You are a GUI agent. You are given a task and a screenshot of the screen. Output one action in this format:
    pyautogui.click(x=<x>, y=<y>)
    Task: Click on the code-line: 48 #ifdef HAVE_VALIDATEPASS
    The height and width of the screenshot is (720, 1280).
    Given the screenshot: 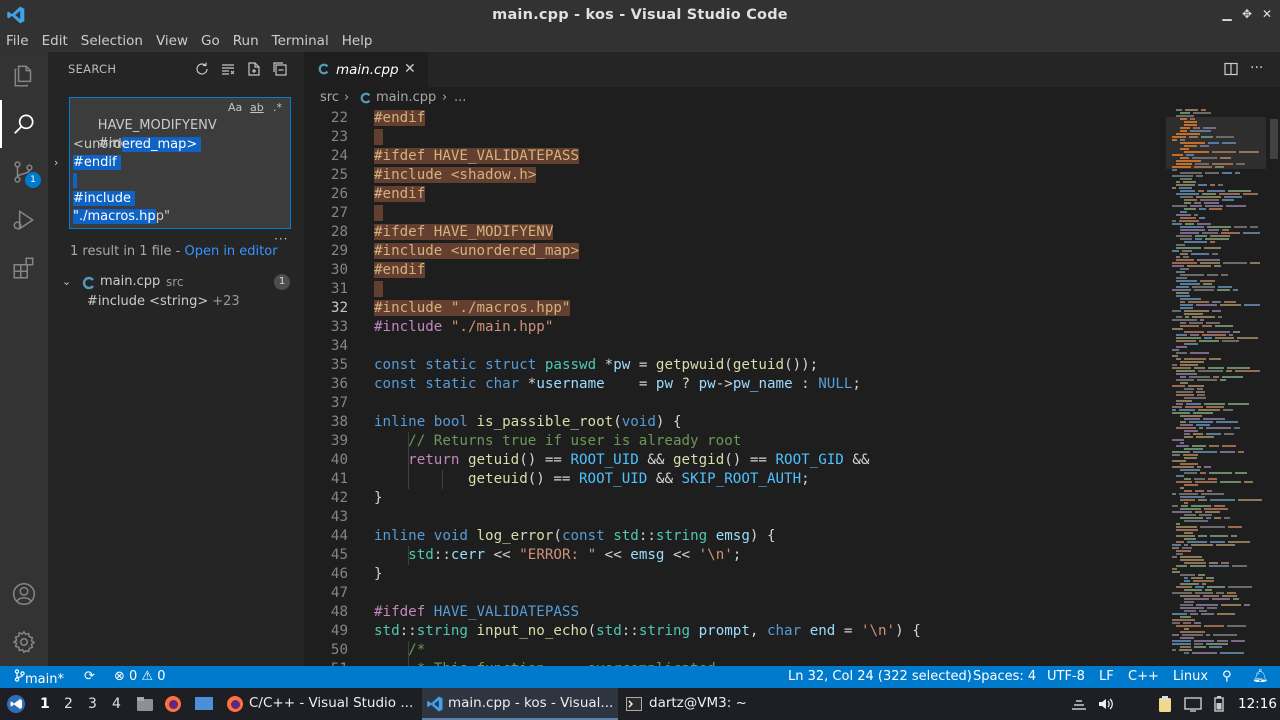 What is the action you would take?
    pyautogui.click(x=735, y=612)
    